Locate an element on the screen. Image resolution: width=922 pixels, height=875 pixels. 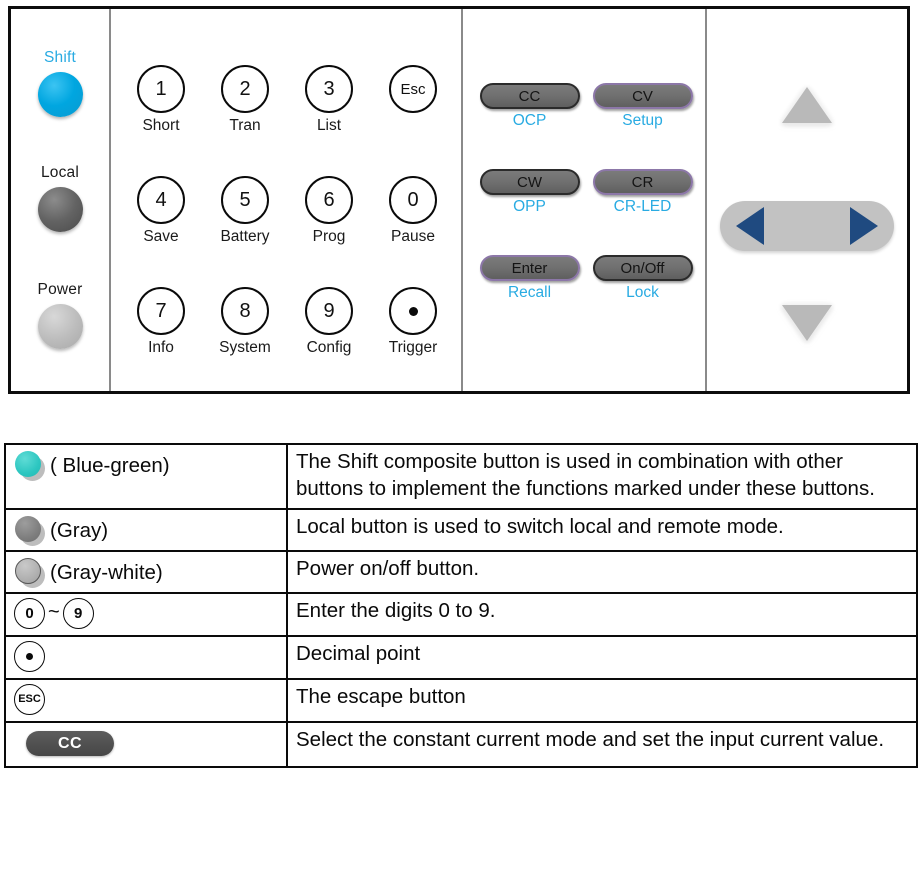
shift-button: Shift is located at coordinates (60, 83).